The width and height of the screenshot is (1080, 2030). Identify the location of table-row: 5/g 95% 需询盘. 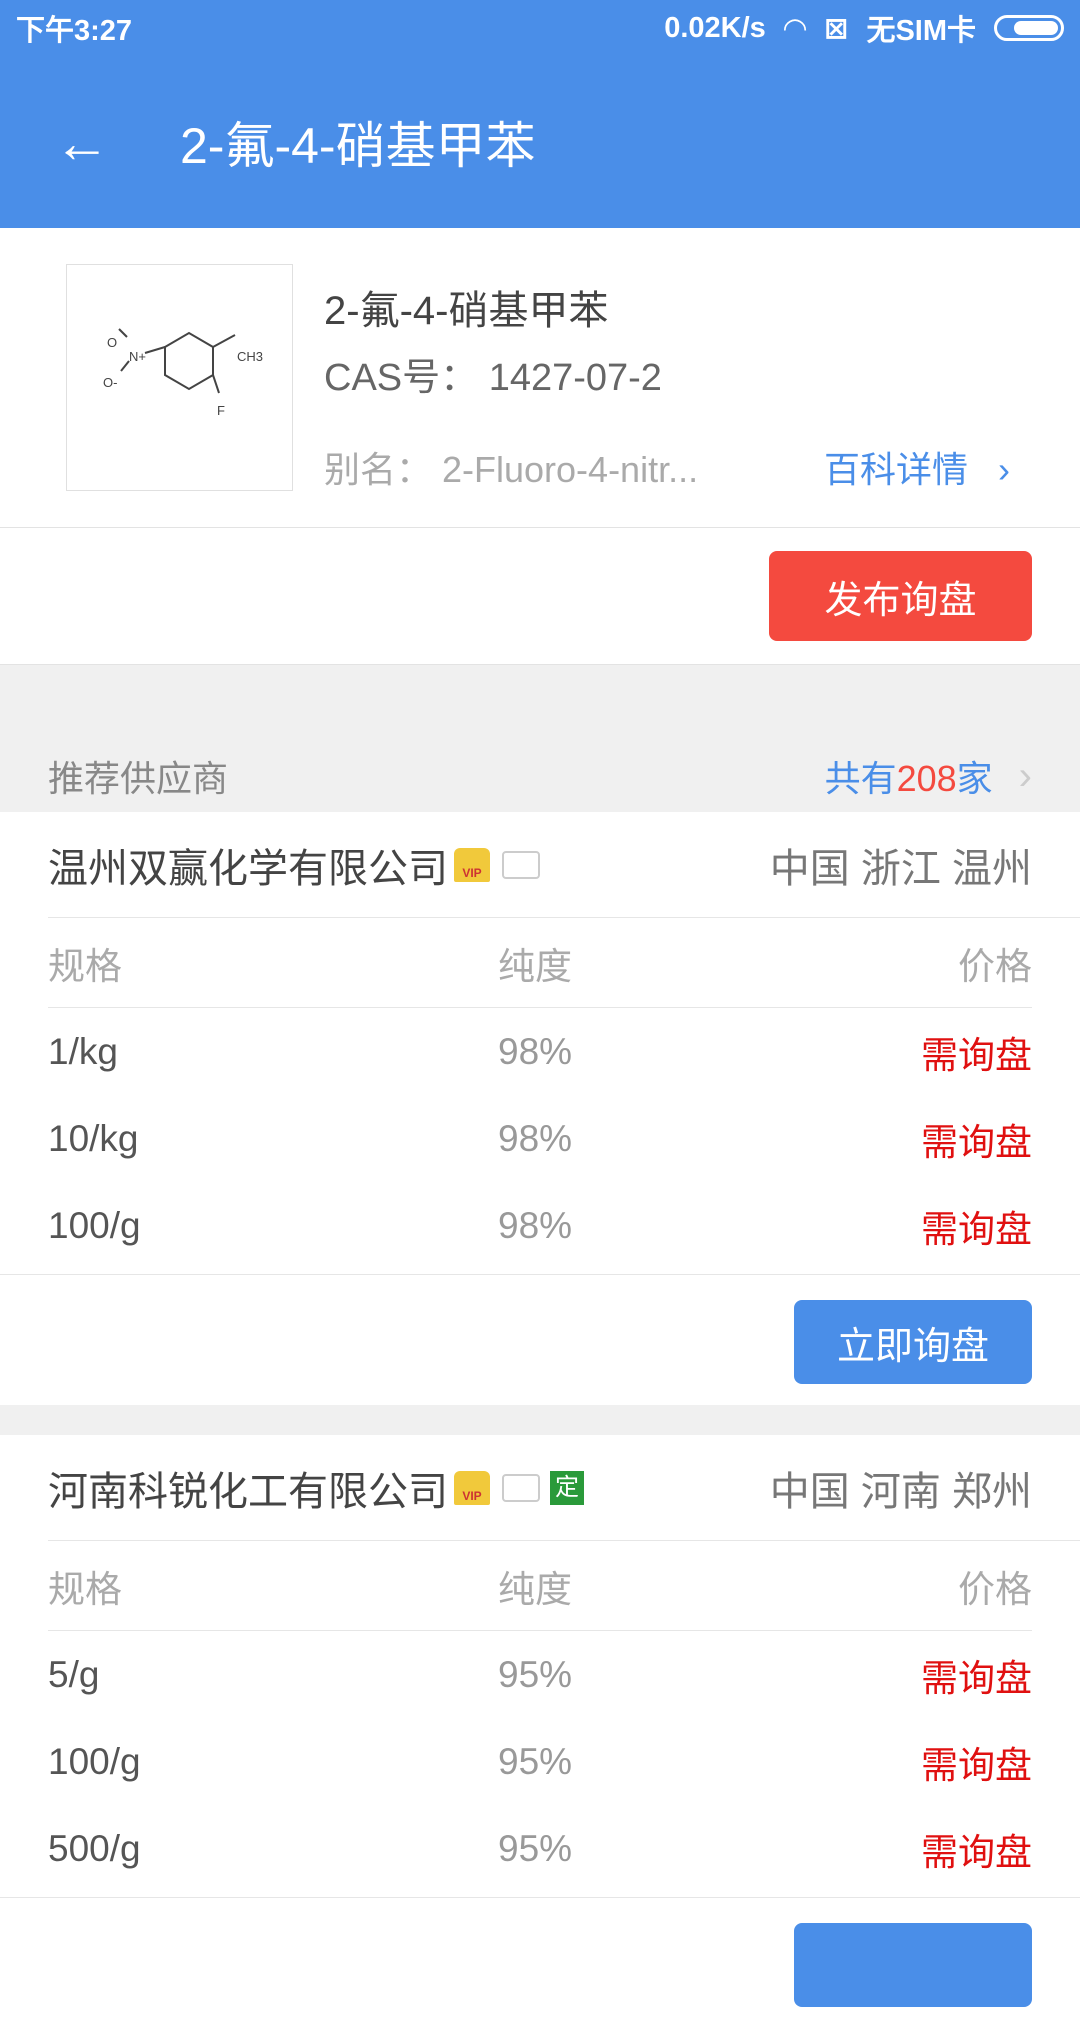
(540, 1674).